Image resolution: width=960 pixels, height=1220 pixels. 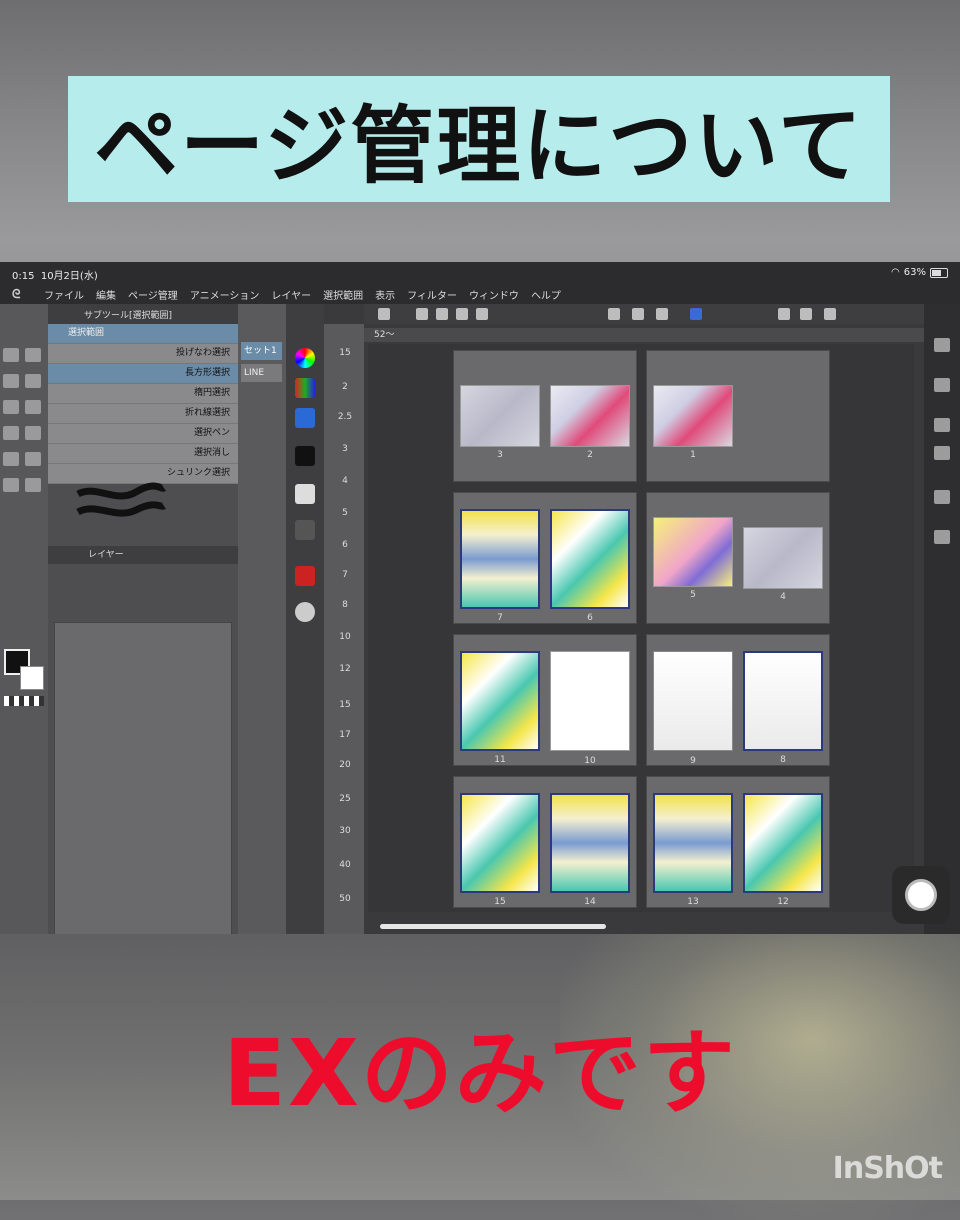 I want to click on ruler-label: 25, so click(x=345, y=799).